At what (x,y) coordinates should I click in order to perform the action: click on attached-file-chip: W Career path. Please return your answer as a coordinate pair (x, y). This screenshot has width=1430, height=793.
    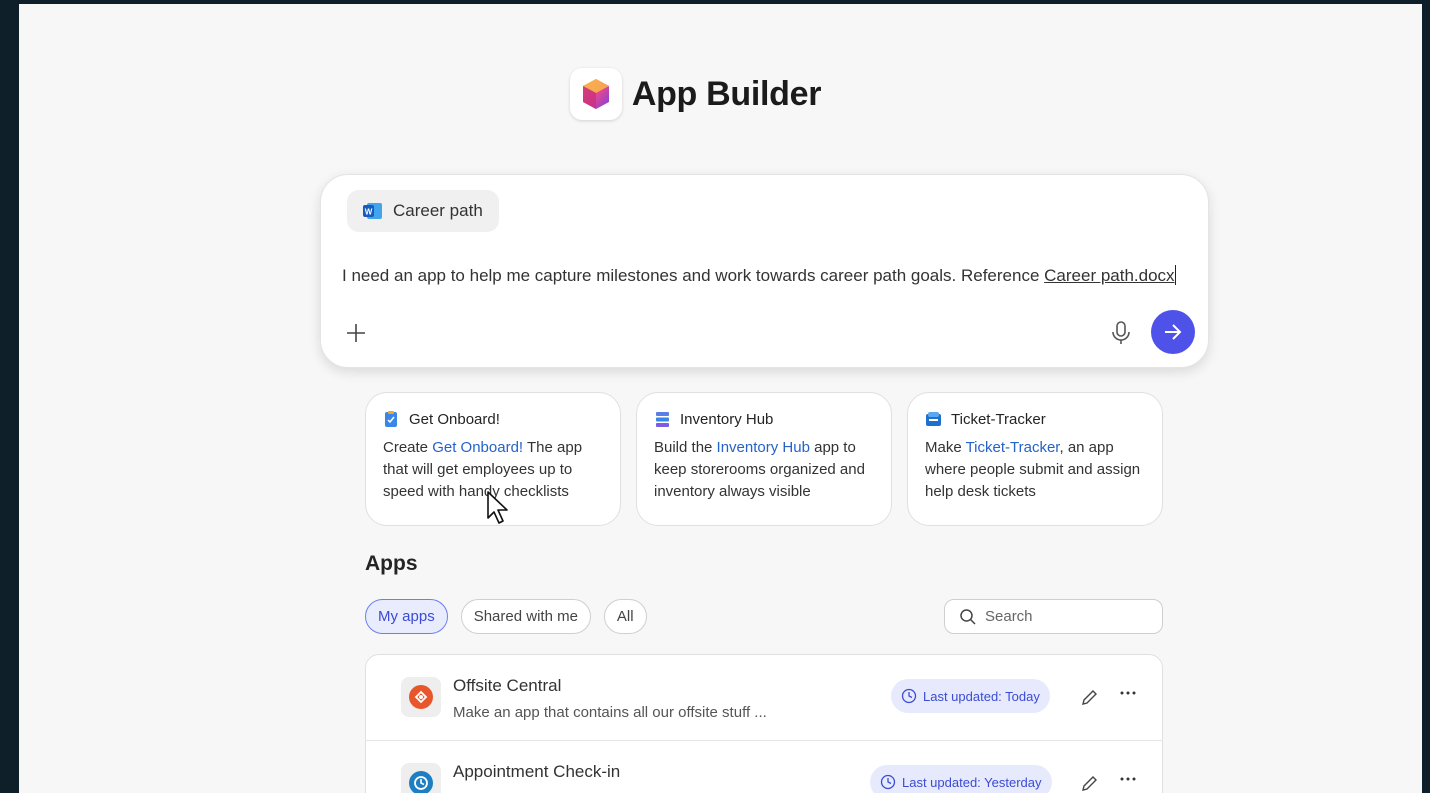
    Looking at the image, I should click on (423, 211).